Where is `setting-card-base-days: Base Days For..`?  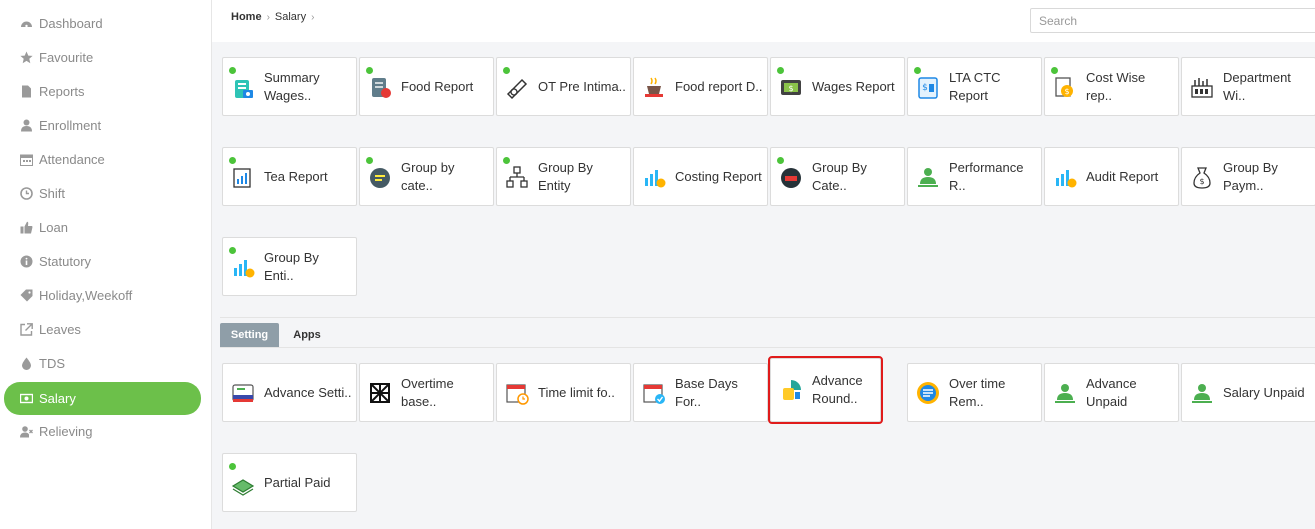 setting-card-base-days: Base Days For.. is located at coordinates (700, 392).